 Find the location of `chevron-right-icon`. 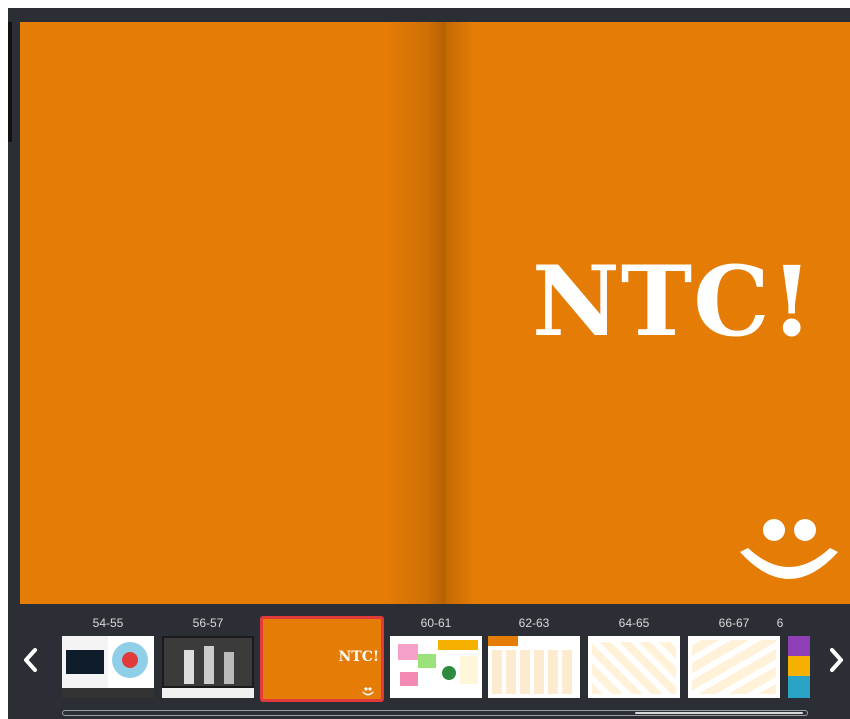

chevron-right-icon is located at coordinates (836, 660).